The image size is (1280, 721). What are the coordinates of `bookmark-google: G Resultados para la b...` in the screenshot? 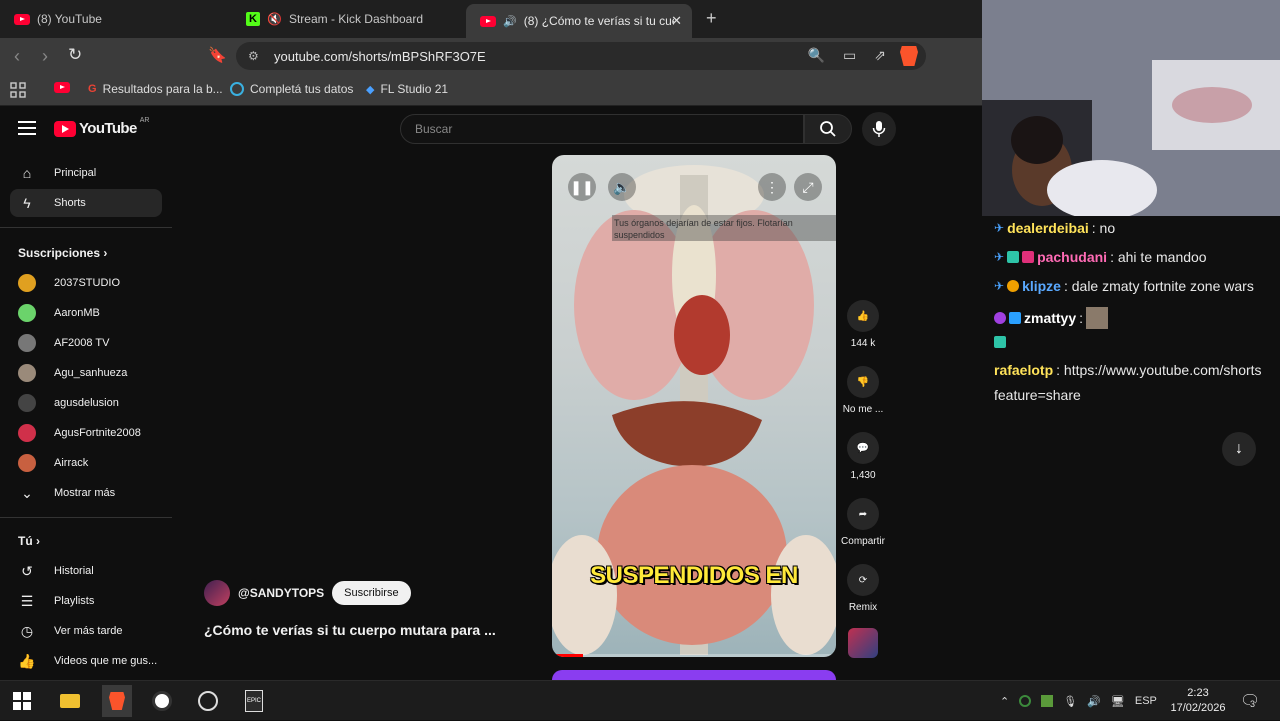 It's located at (155, 89).